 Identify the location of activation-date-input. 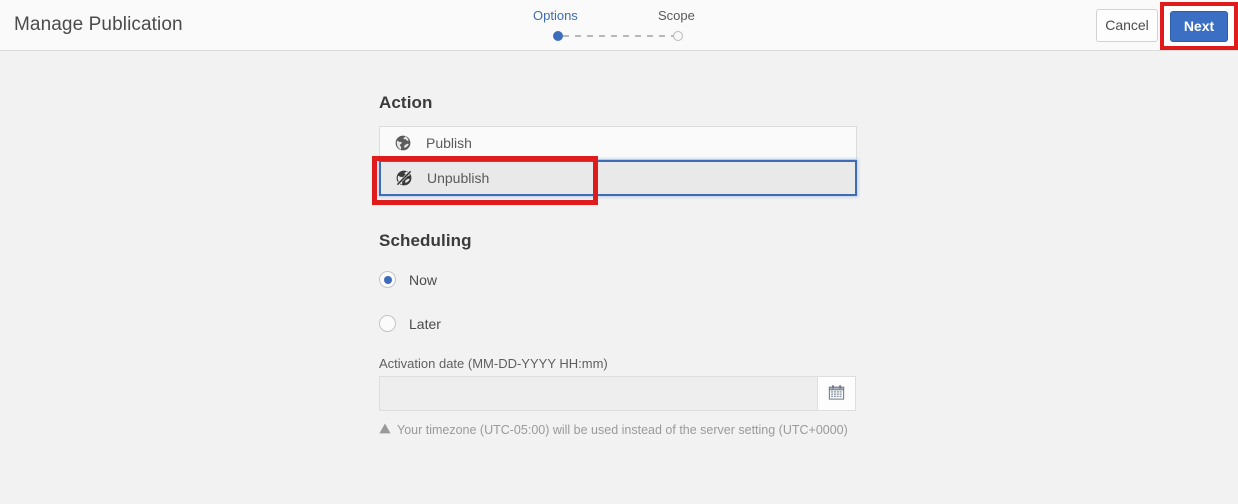
(598, 393).